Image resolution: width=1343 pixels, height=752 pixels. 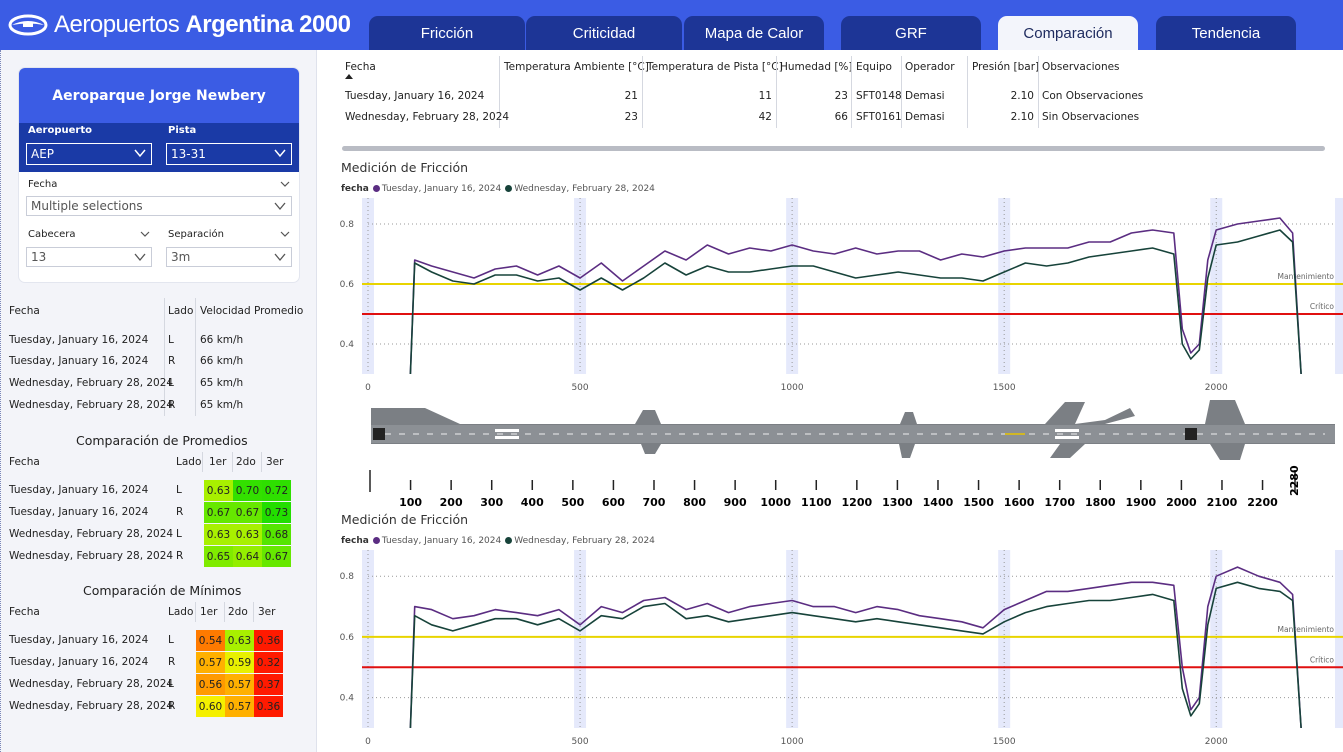 I want to click on tab-label: Comparación, so click(x=1068, y=33).